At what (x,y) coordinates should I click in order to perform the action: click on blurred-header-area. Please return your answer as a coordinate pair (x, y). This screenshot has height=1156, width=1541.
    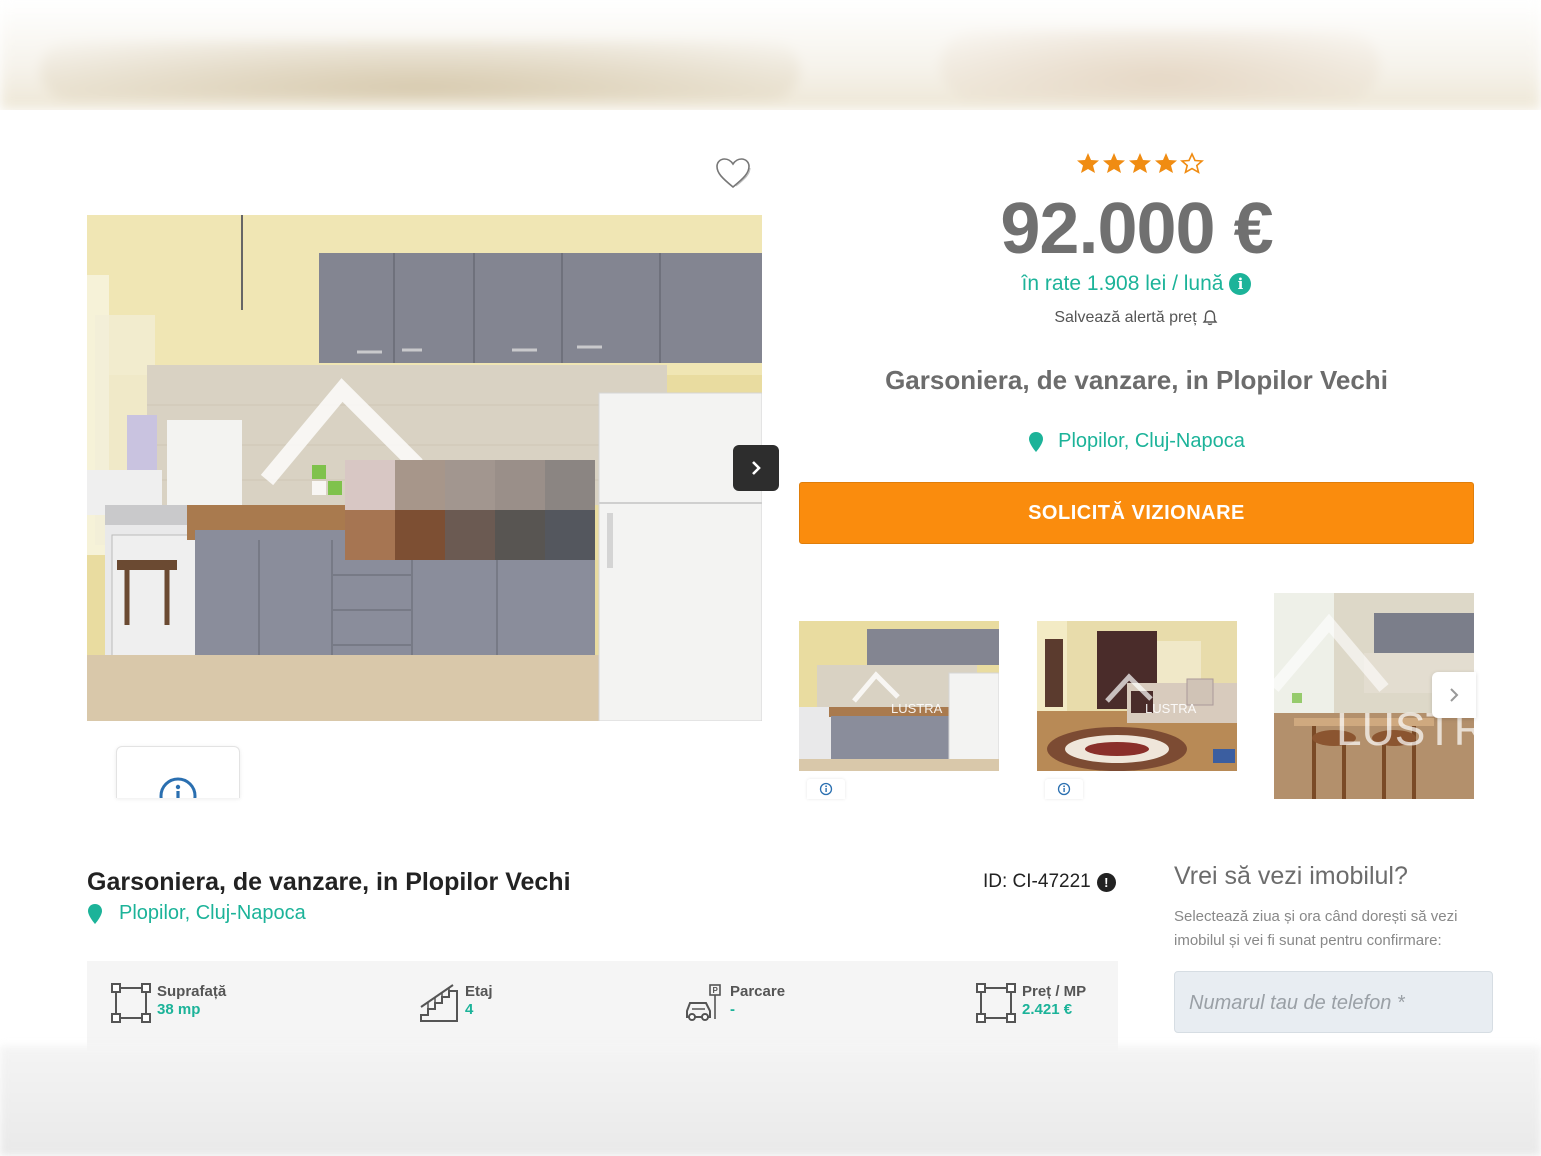
    Looking at the image, I should click on (770, 55).